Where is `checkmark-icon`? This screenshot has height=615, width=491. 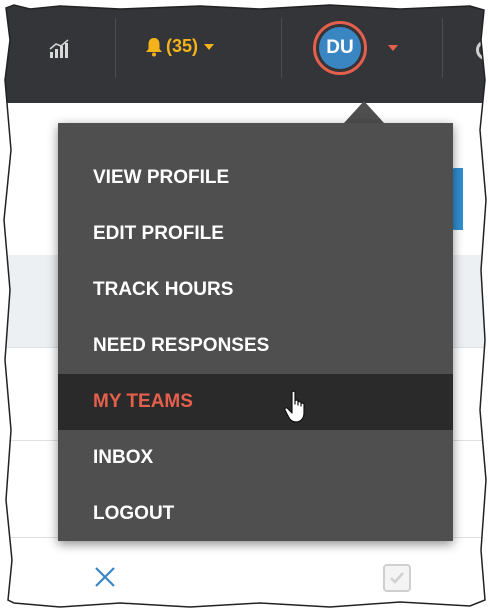 checkmark-icon is located at coordinates (397, 578).